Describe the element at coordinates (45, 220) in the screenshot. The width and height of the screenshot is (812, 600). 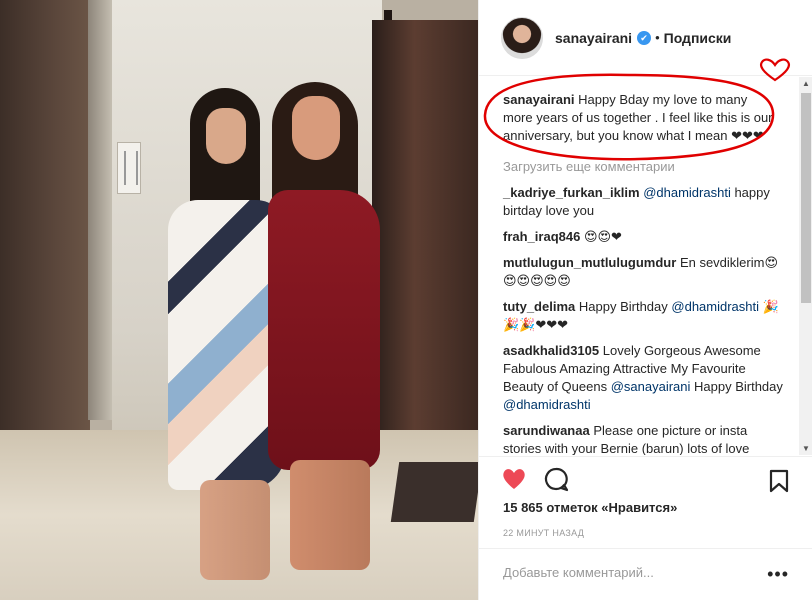
I see `wooden-door-left` at that location.